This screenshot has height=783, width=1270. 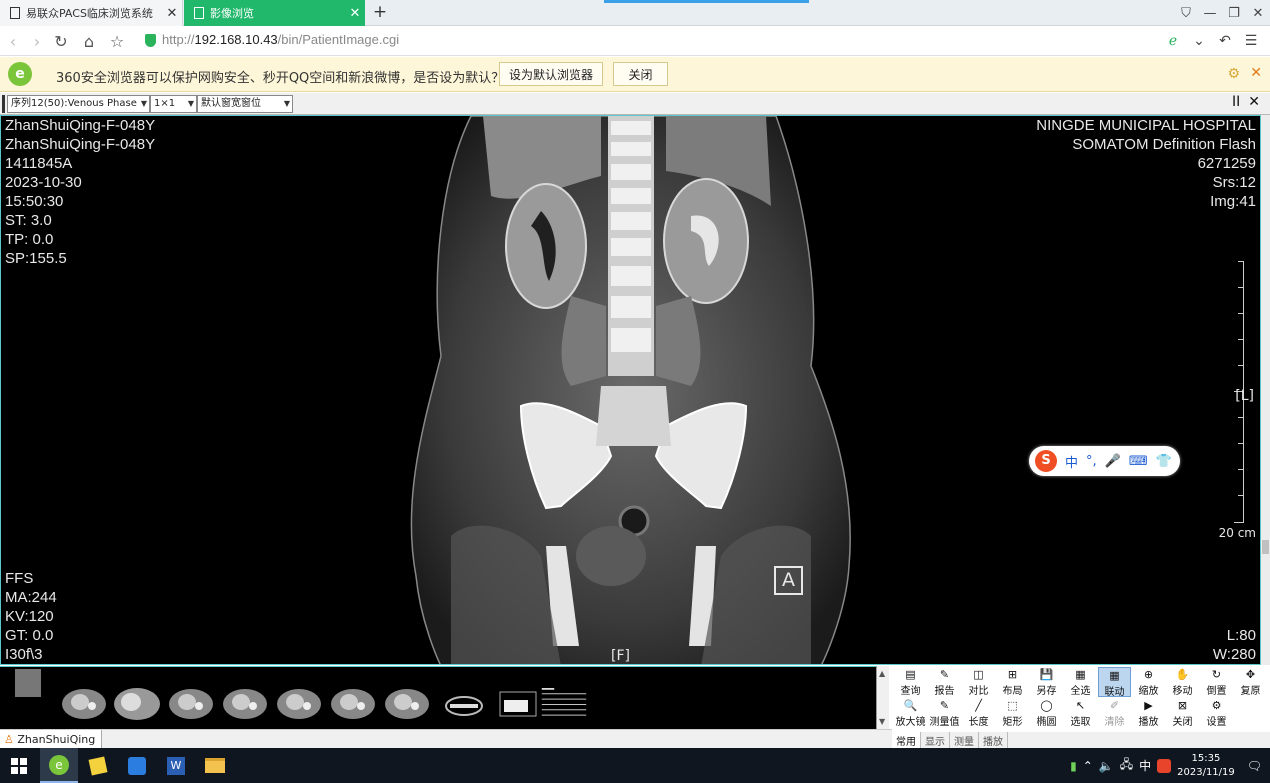 What do you see at coordinates (1106, 766) in the screenshot?
I see `volume-icon: 🔈` at bounding box center [1106, 766].